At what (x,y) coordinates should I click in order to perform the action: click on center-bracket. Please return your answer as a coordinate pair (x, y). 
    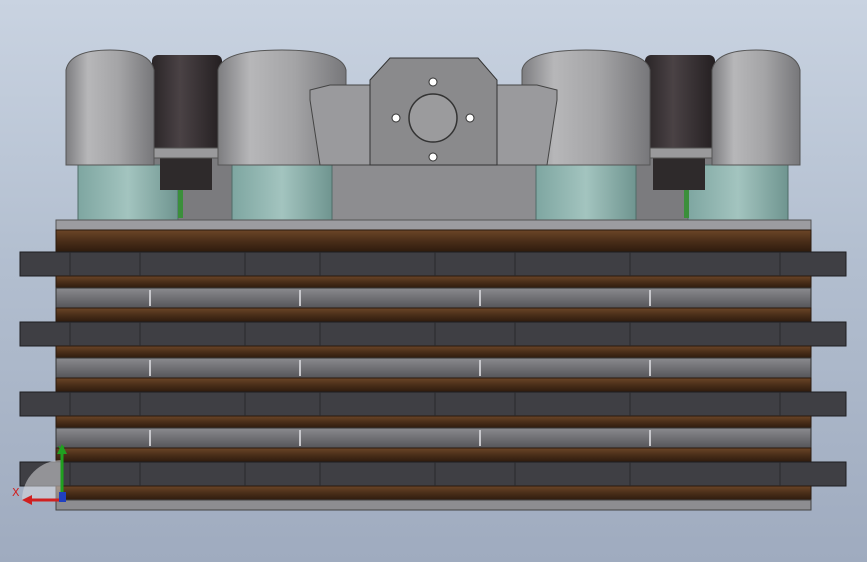
    Looking at the image, I should click on (433, 111).